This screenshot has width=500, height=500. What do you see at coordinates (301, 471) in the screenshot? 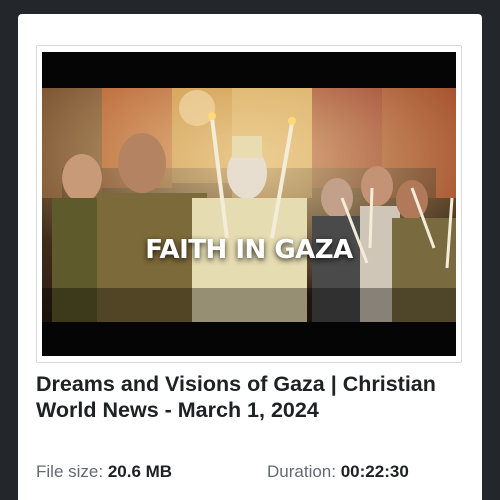
I see `duration-label: Duration:` at bounding box center [301, 471].